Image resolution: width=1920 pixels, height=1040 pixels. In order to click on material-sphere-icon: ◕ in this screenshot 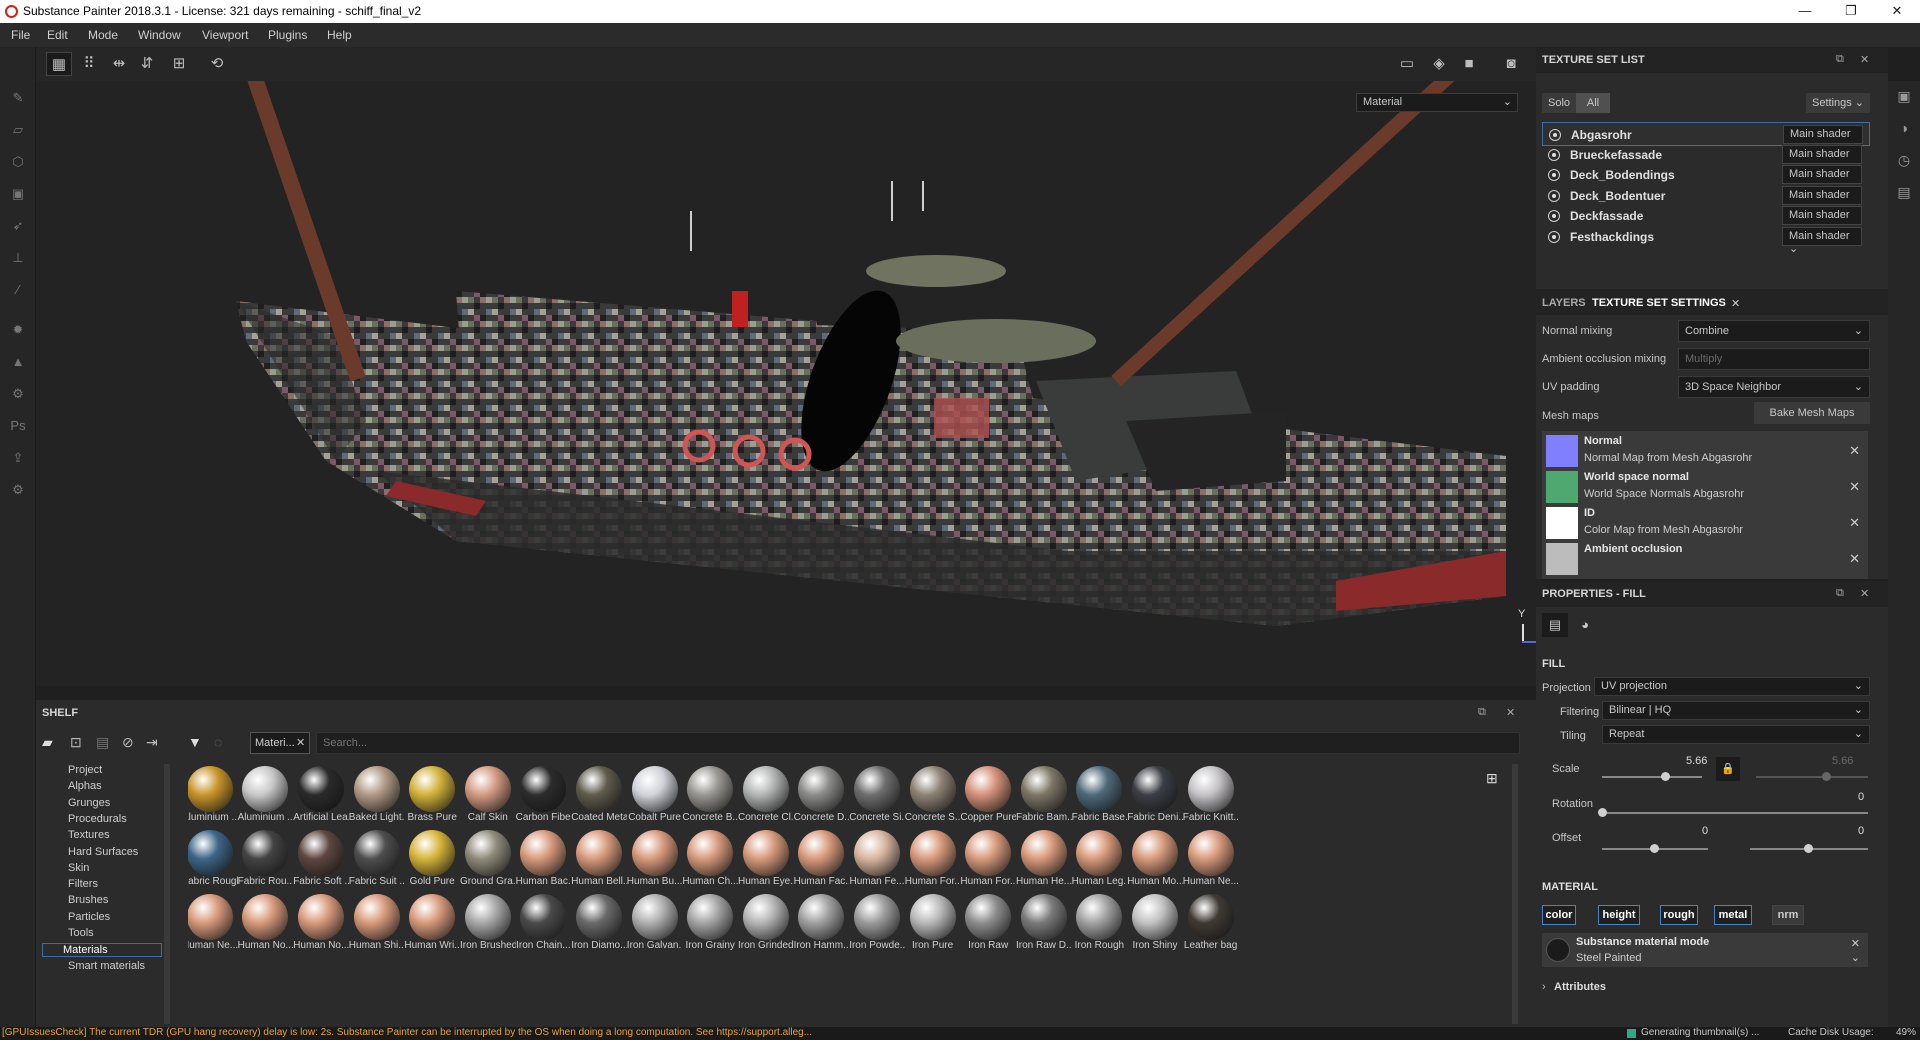, I will do `click(1585, 625)`.